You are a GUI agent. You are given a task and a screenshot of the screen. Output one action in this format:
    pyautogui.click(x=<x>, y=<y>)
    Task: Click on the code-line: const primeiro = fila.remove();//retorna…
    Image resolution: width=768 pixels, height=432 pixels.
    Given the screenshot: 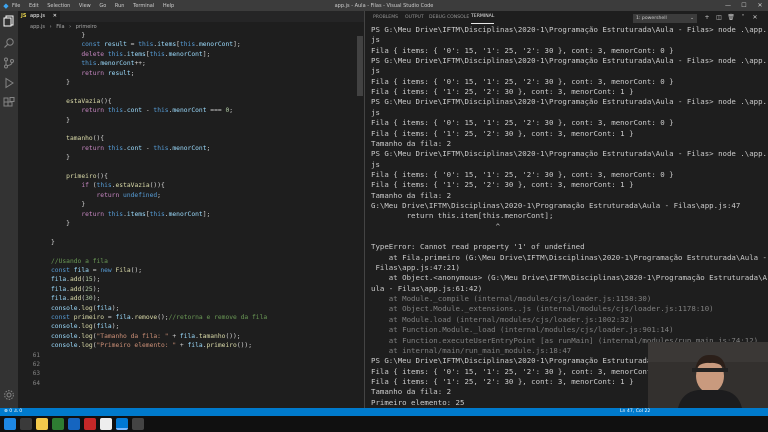 What is the action you would take?
    pyautogui.click(x=159, y=317)
    